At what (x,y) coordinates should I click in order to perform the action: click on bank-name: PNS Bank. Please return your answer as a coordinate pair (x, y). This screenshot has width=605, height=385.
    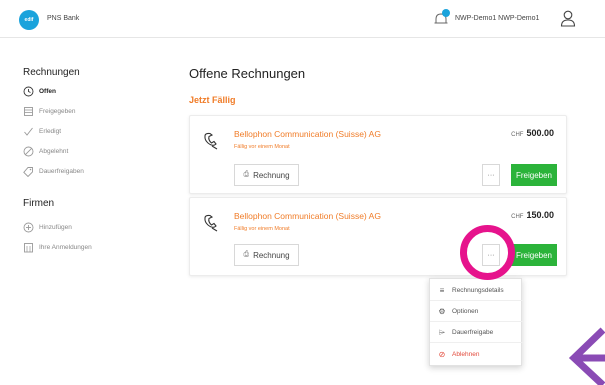
    Looking at the image, I should click on (63, 18).